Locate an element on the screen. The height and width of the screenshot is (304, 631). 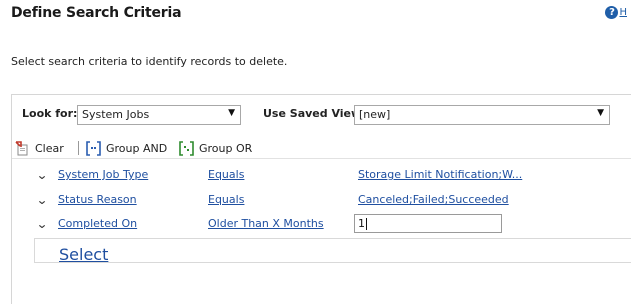
help-icon: ? is located at coordinates (612, 12).